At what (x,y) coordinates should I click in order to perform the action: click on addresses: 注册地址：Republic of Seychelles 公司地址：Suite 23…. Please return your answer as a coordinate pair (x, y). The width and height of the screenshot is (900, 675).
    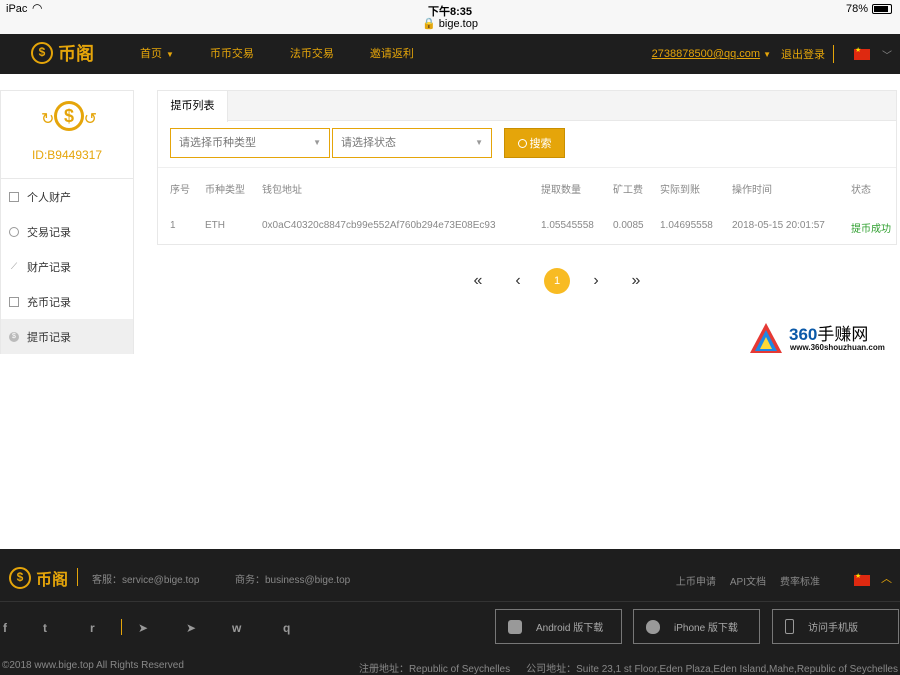
    Looking at the image, I should click on (620, 667).